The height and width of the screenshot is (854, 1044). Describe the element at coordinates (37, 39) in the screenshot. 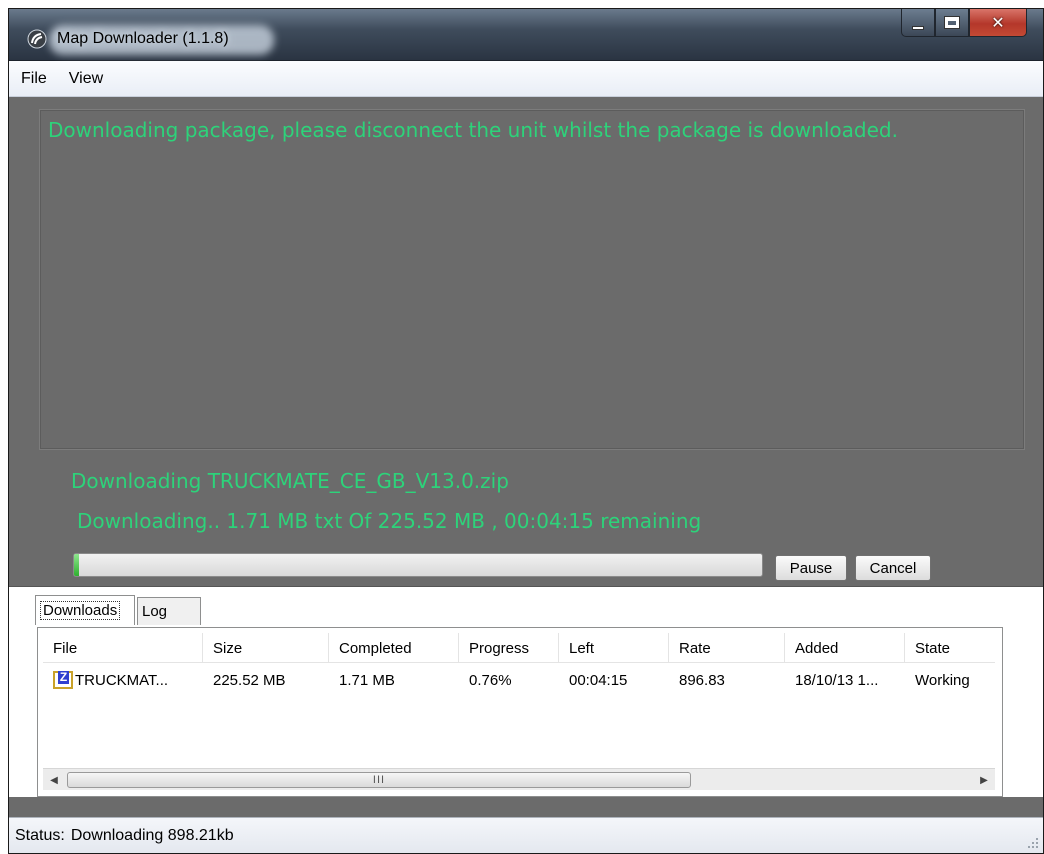

I see `app-logo-icon` at that location.